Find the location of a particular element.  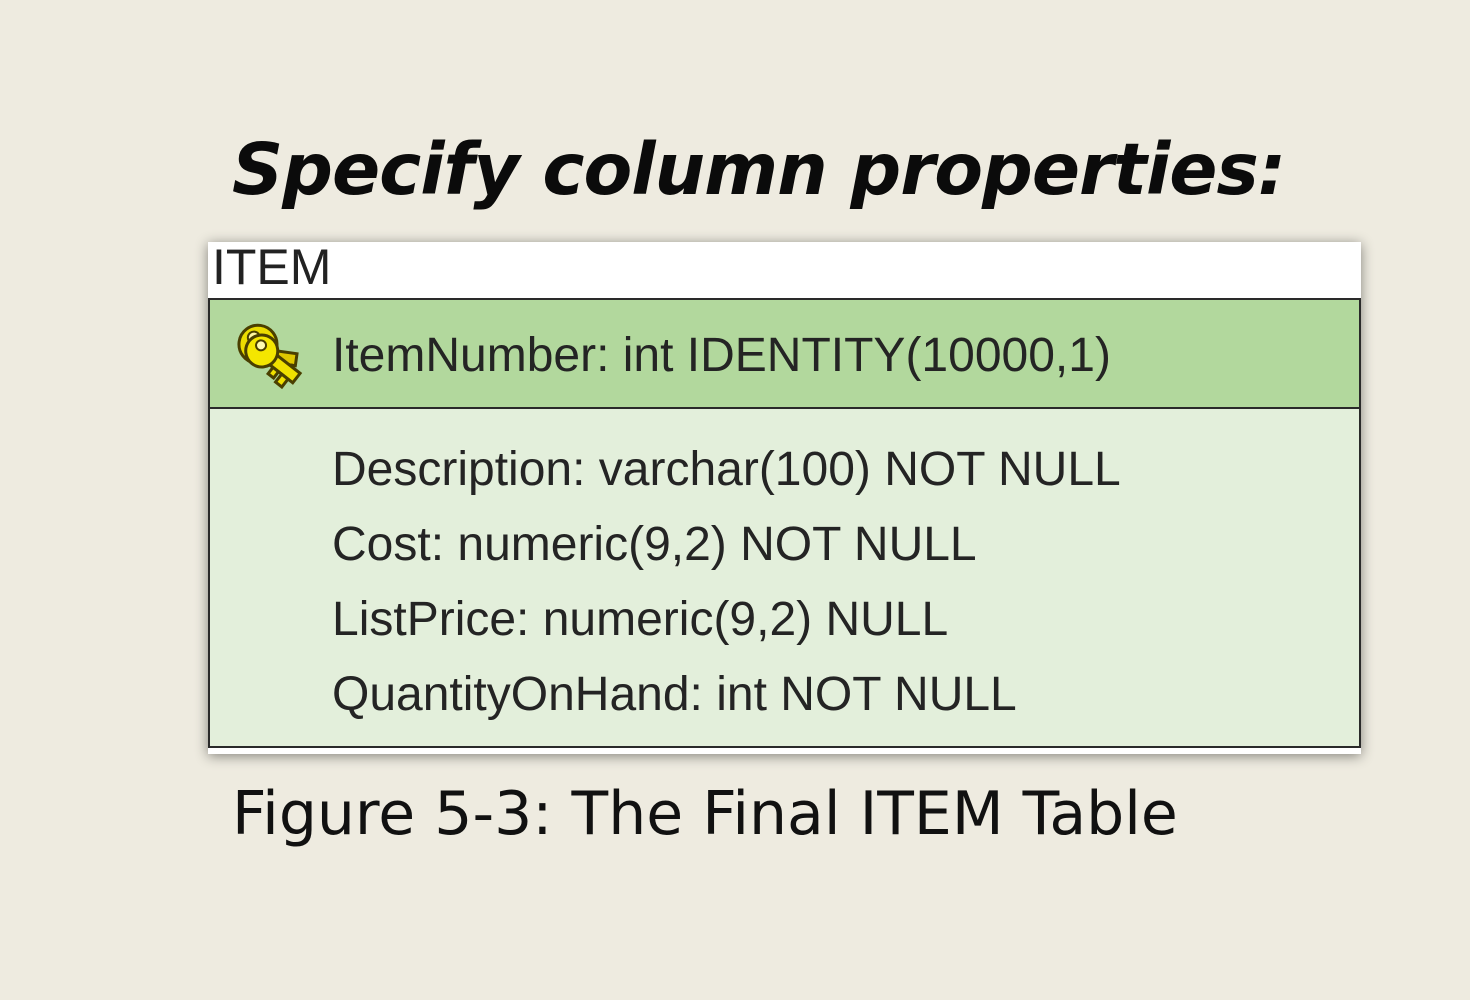

attribute-cost: Cost: numeric(9,2) NOT NULL is located at coordinates (654, 544).